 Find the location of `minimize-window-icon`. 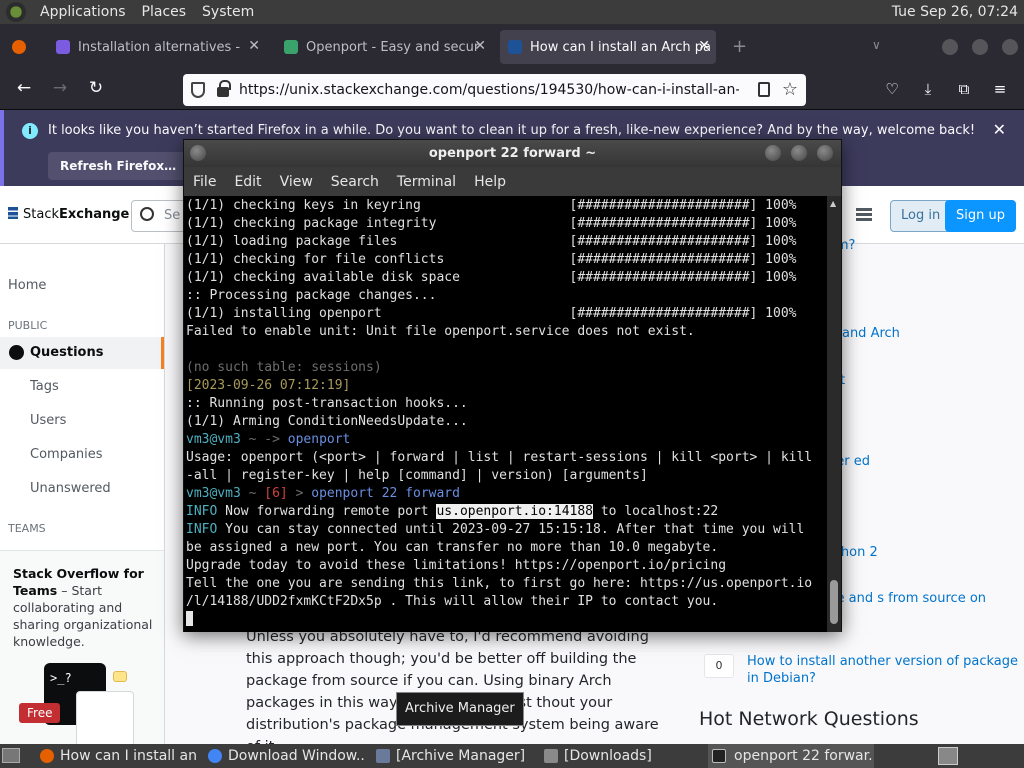

minimize-window-icon is located at coordinates (950, 47).